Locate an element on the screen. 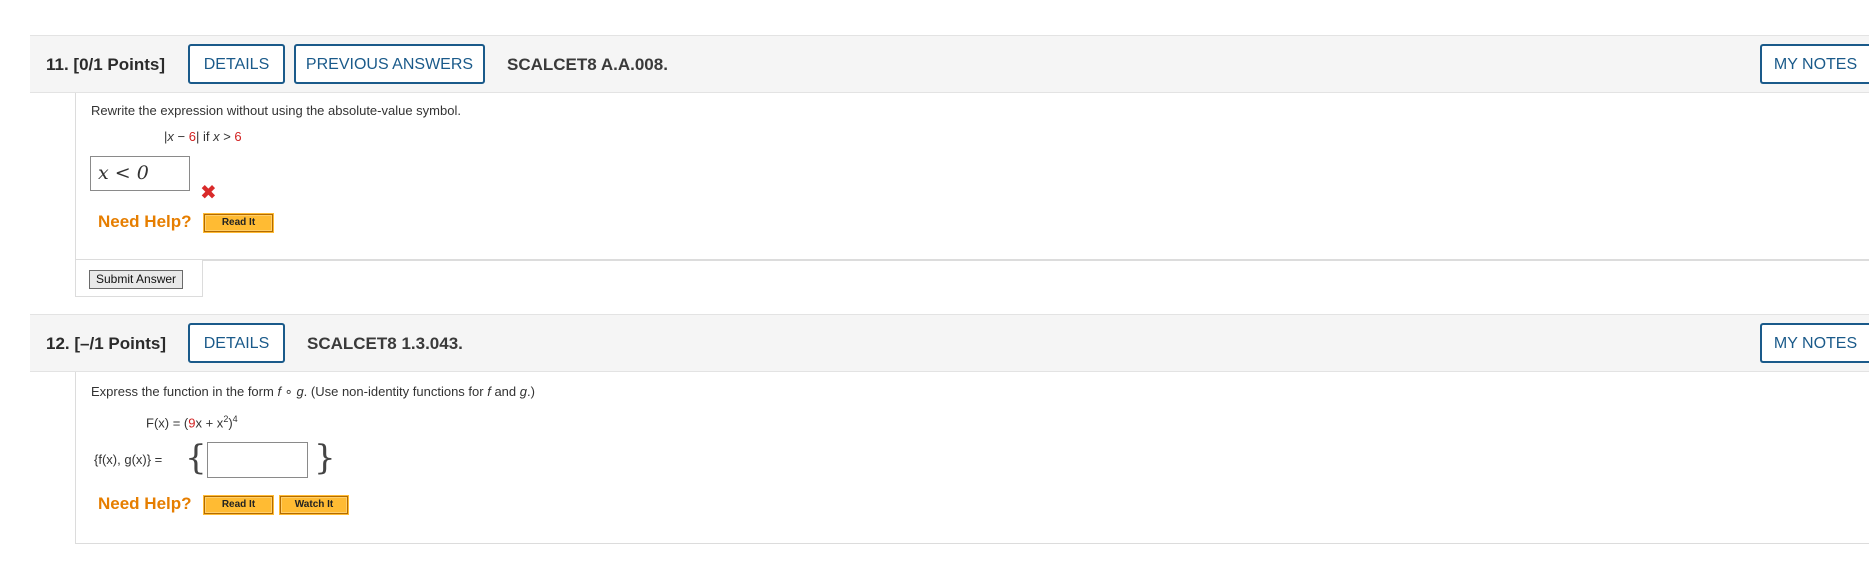  prompt-text: . (Use non-identity functions for is located at coordinates (395, 391).